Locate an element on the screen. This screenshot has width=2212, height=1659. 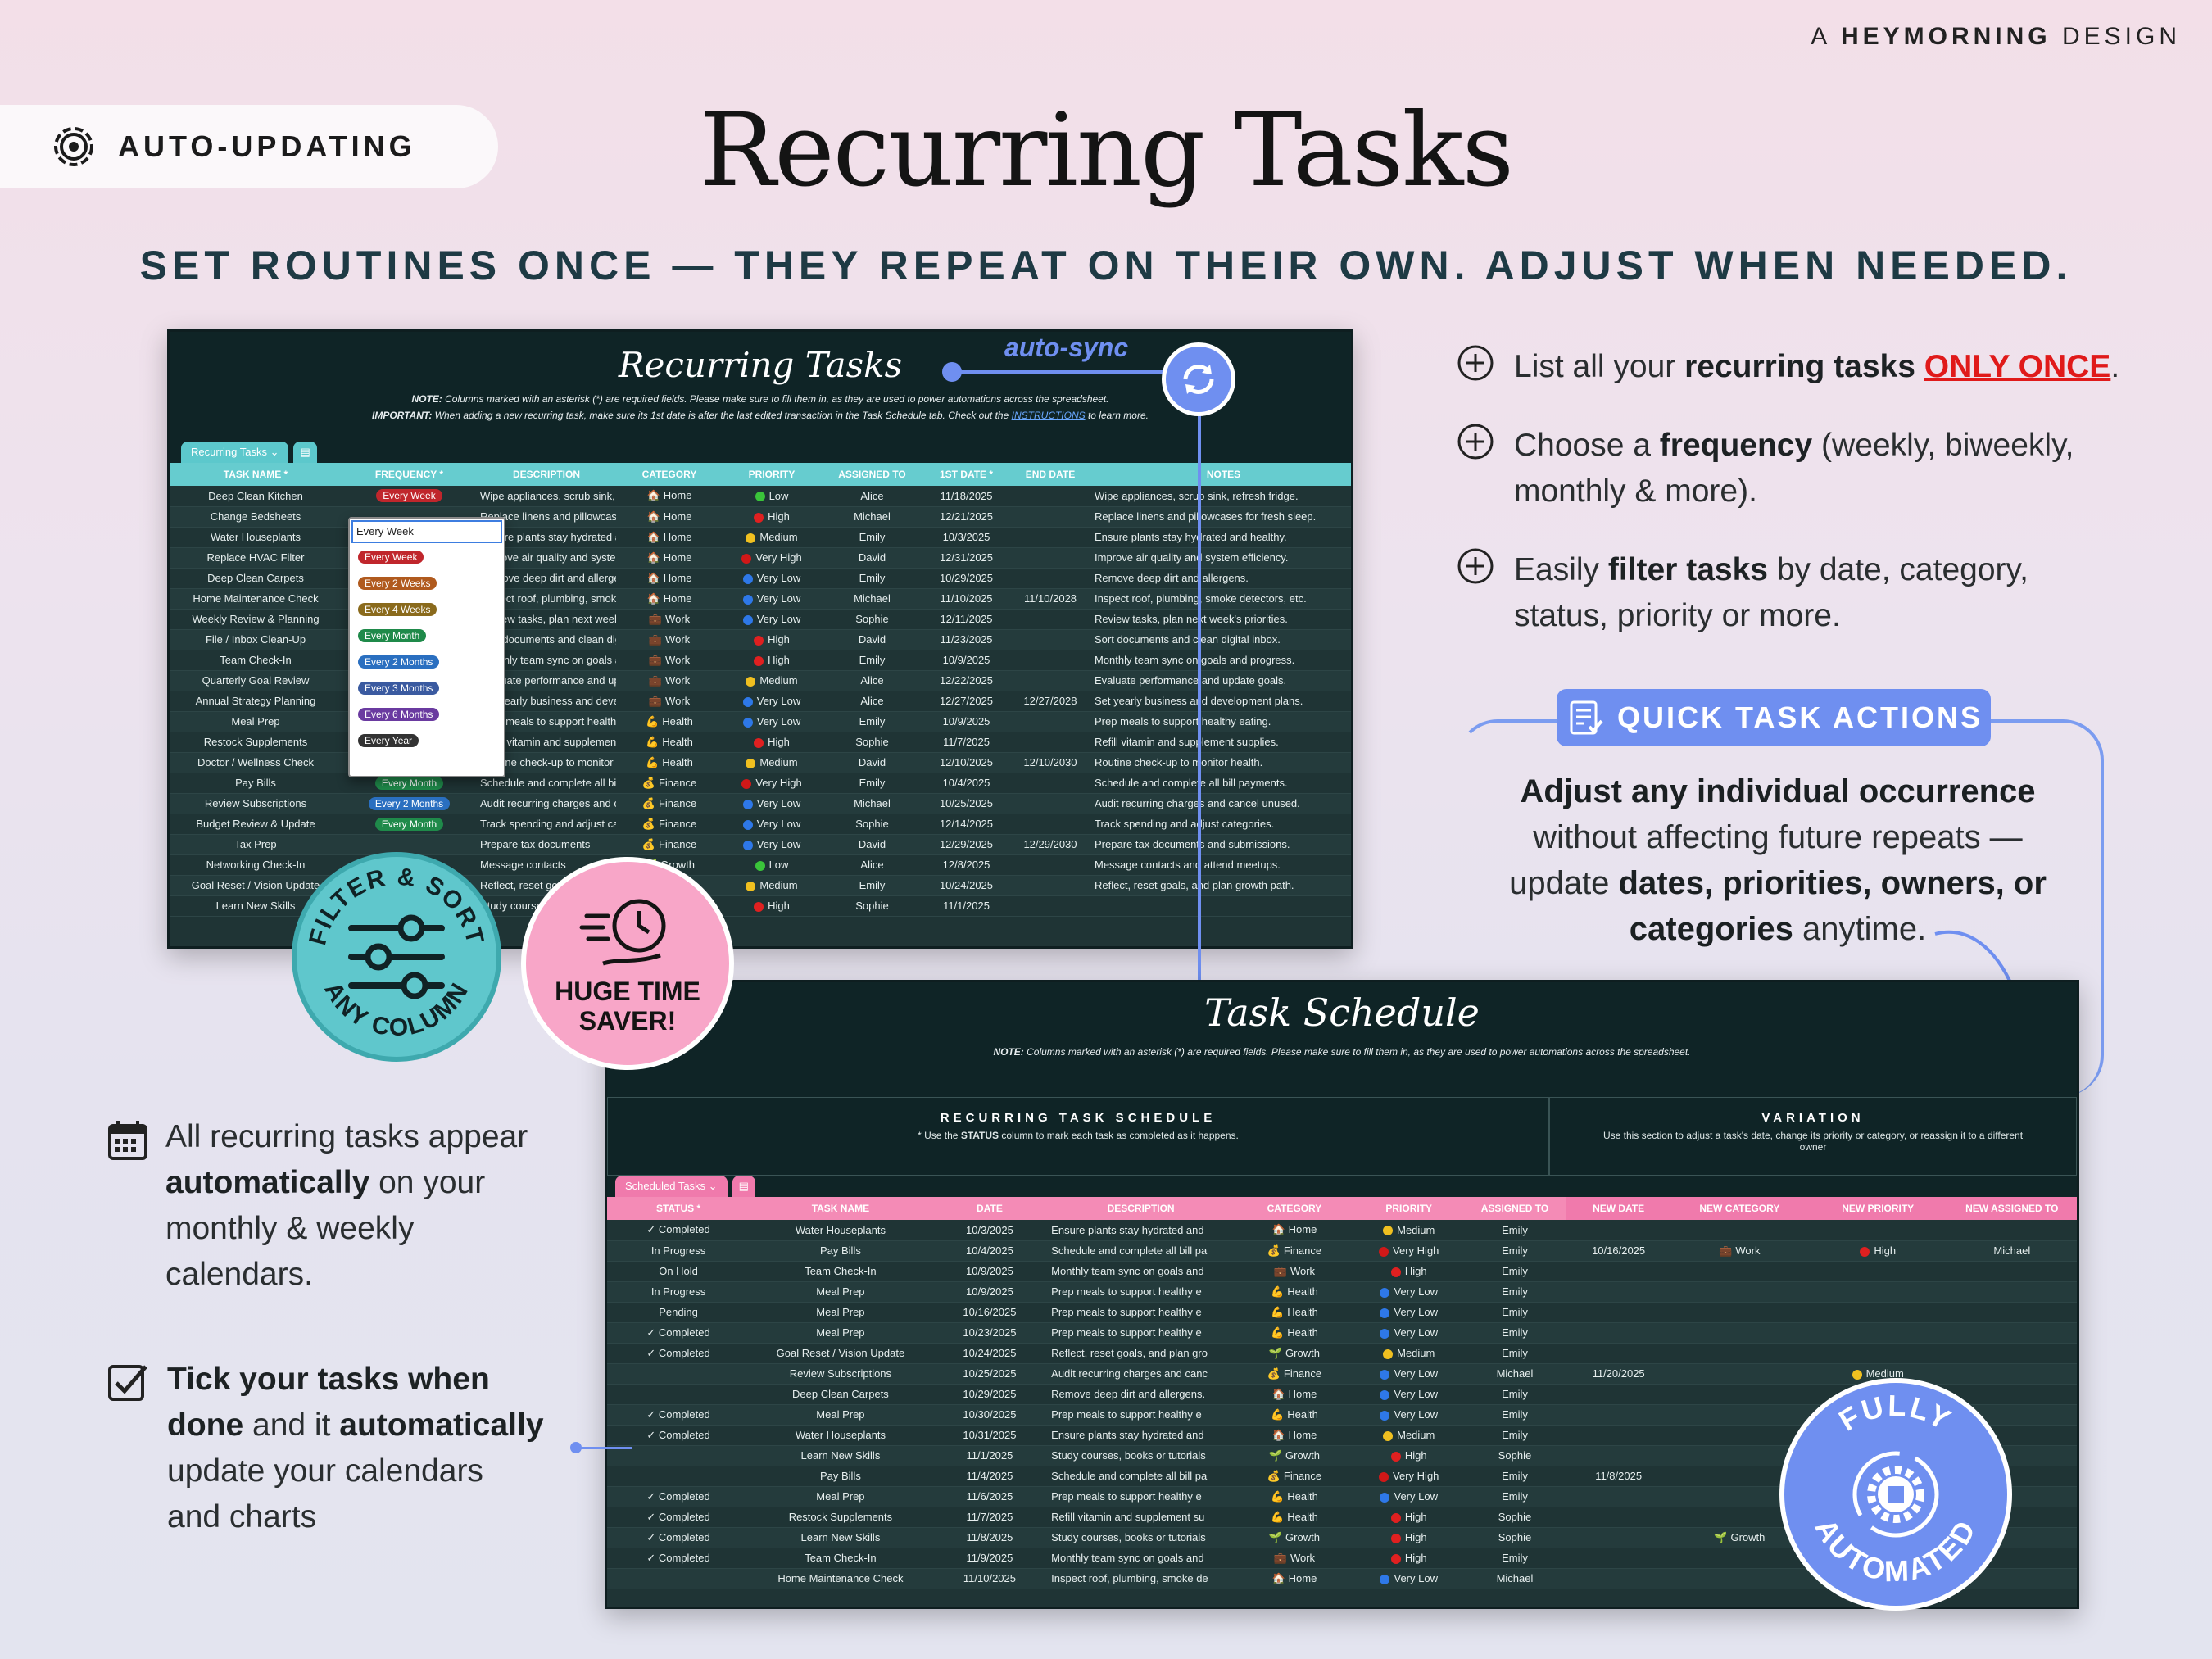
status-cell: Pending is located at coordinates (678, 1312).